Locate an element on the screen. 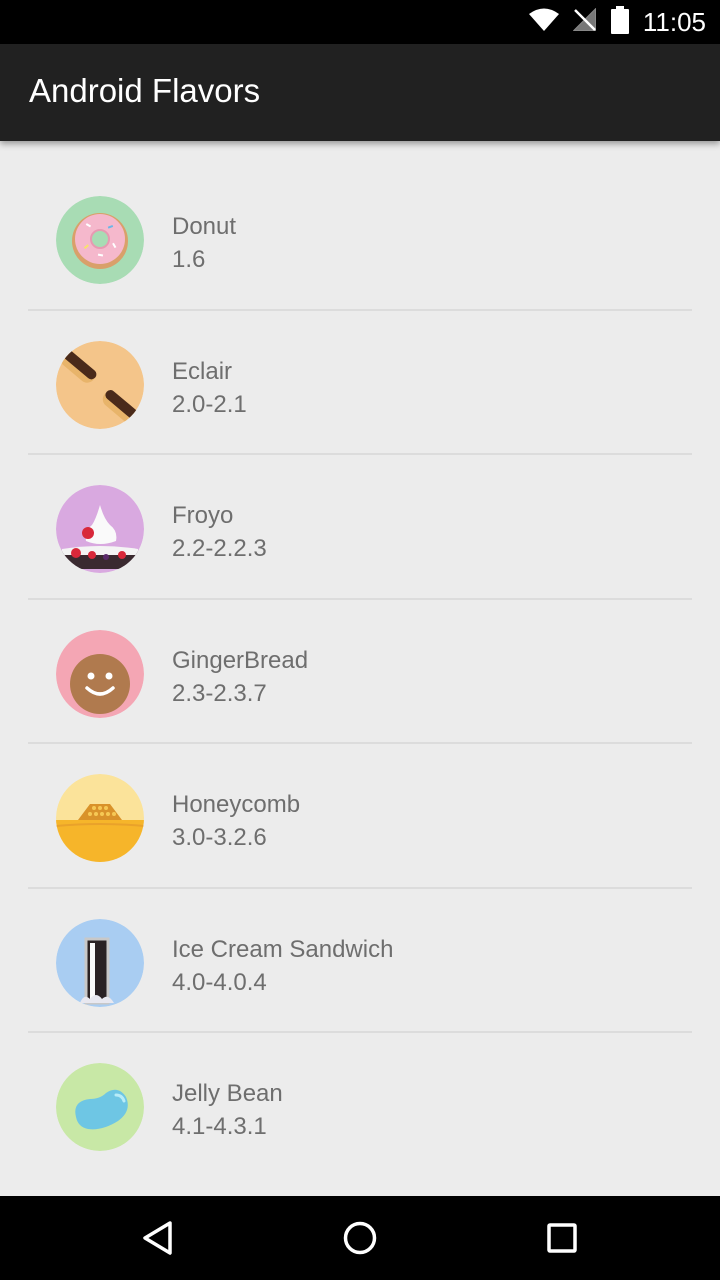  flavor-name: Froyo is located at coordinates (203, 515).